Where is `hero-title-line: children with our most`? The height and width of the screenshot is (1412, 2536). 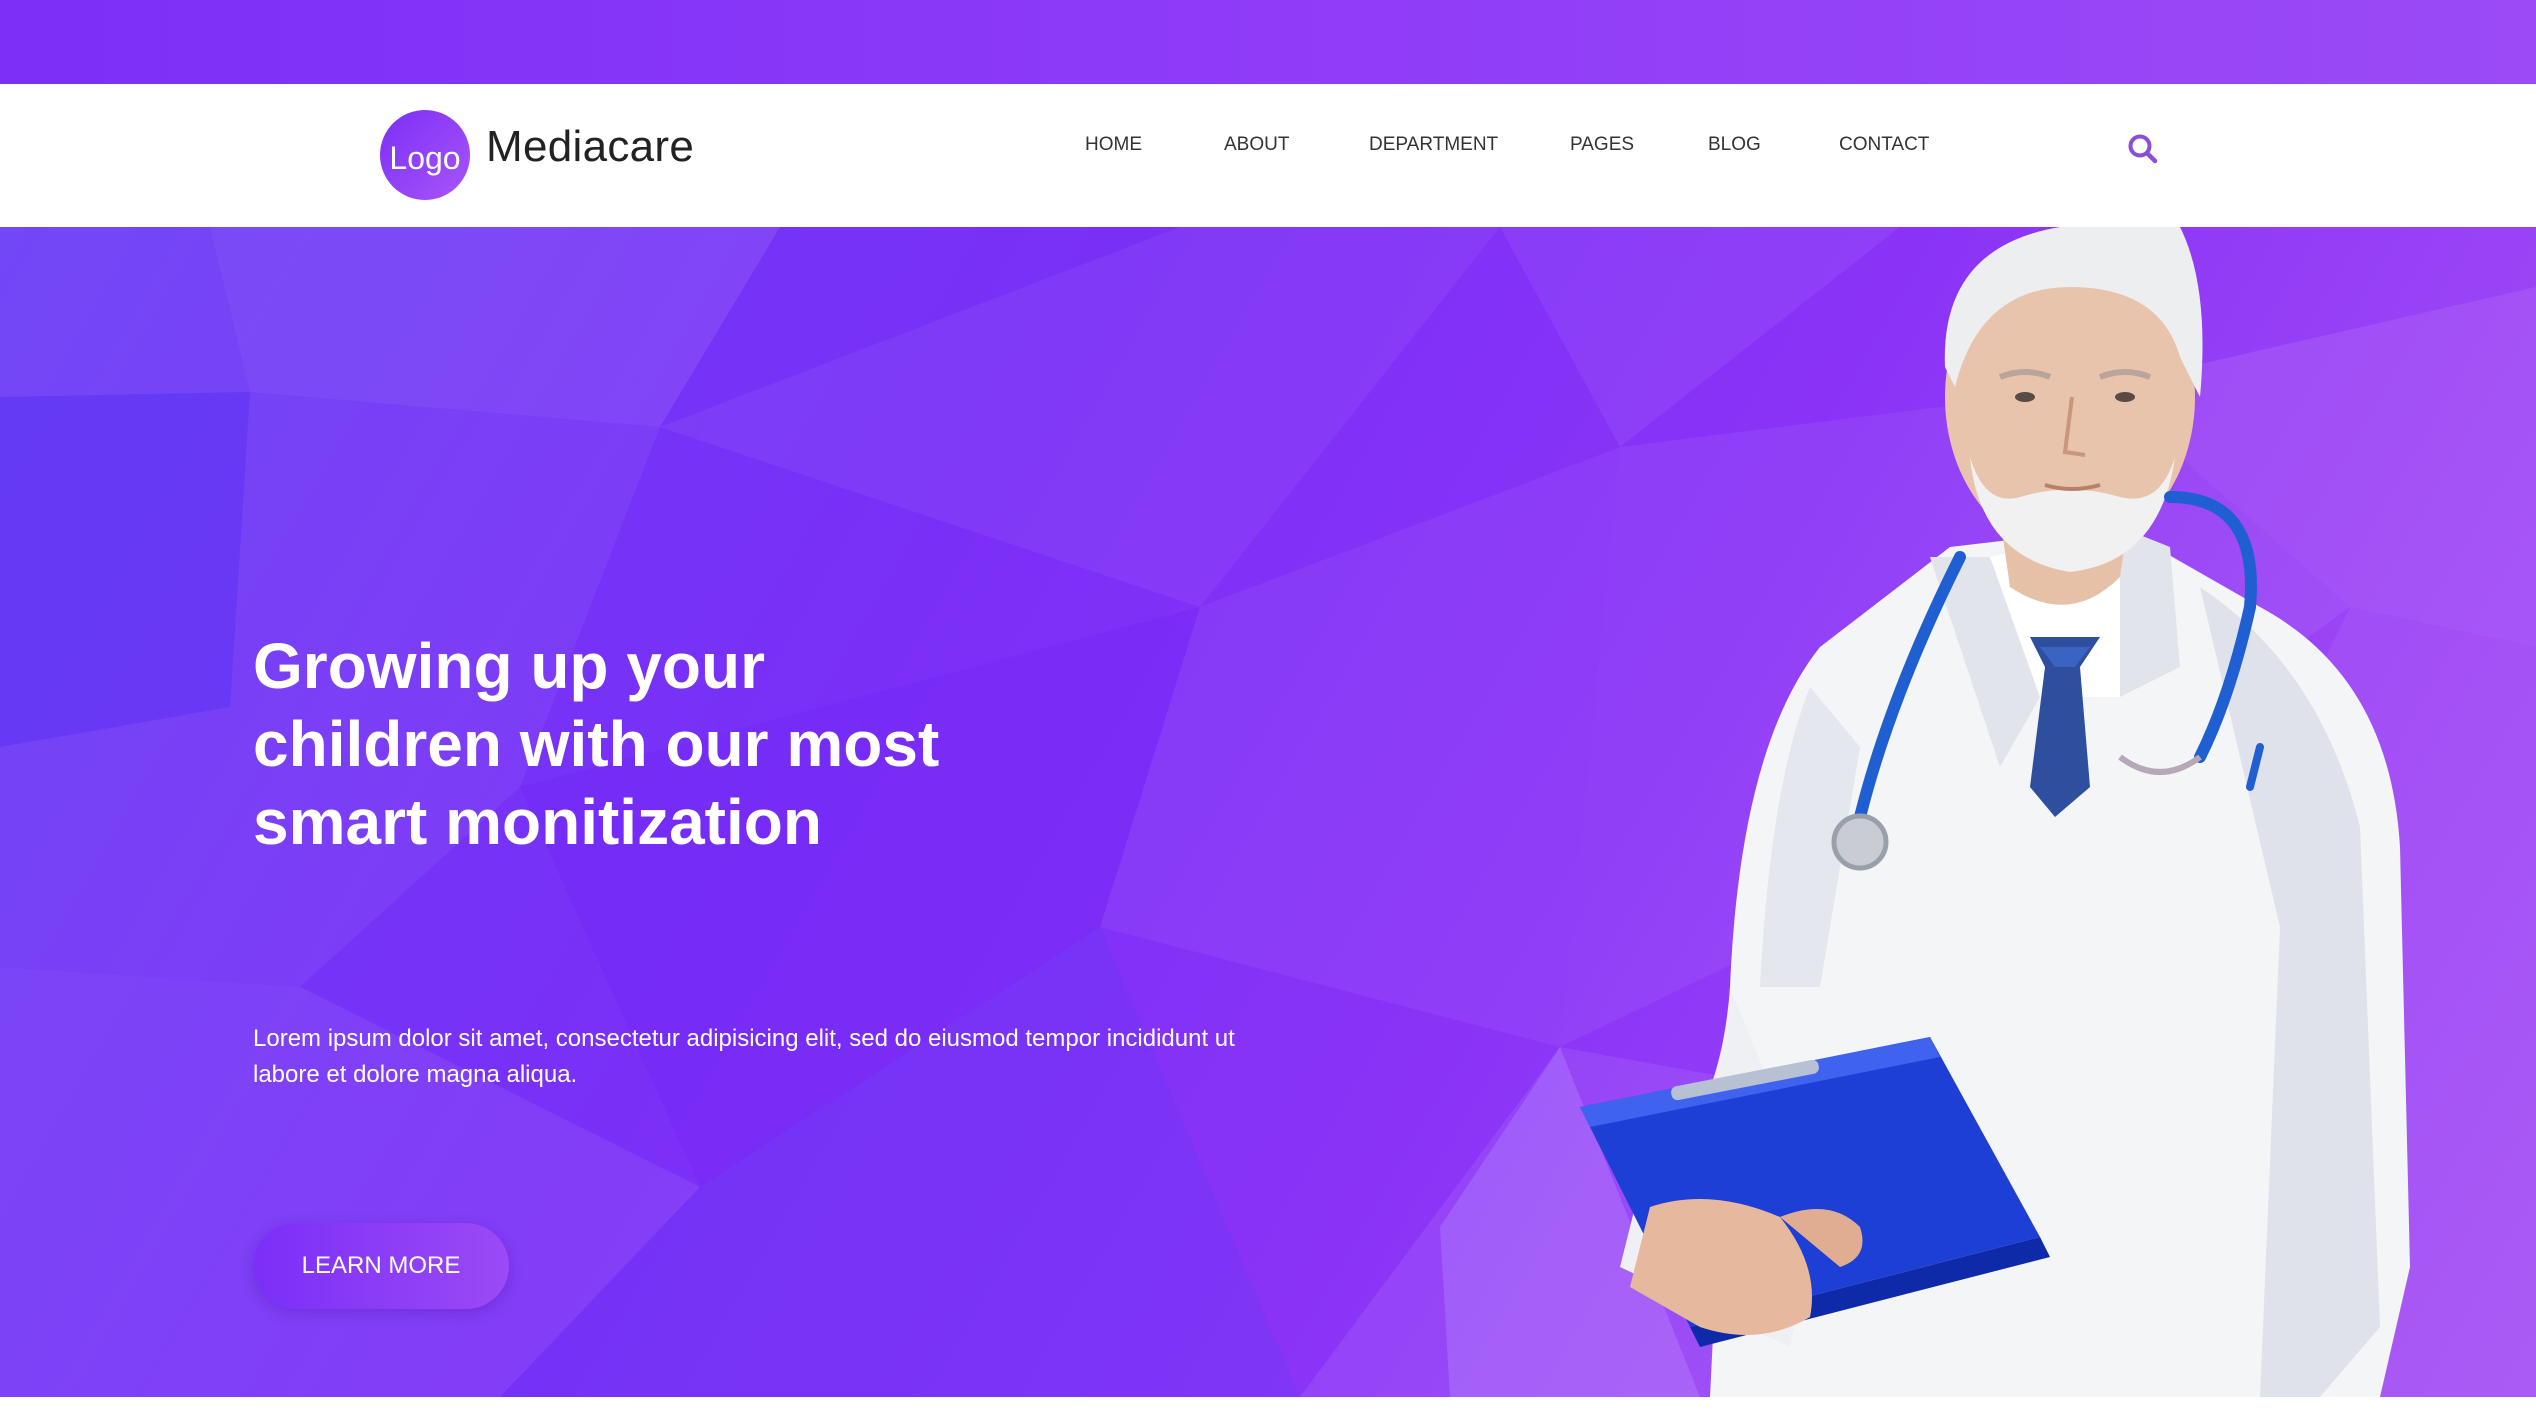
hero-title-line: children with our most is located at coordinates (596, 744).